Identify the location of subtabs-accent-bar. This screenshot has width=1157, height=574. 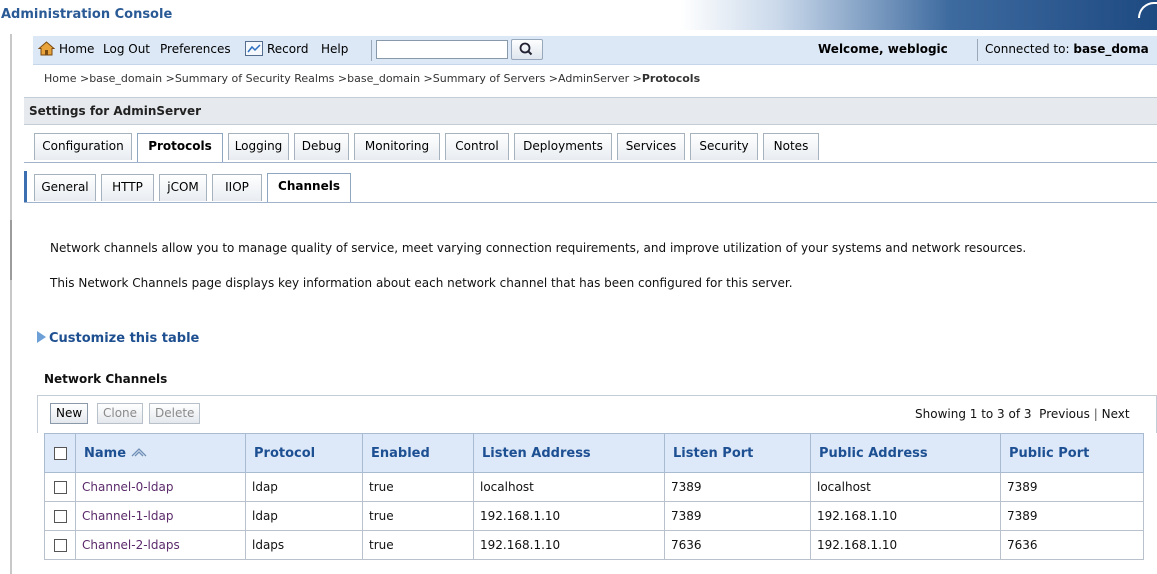
(25, 186).